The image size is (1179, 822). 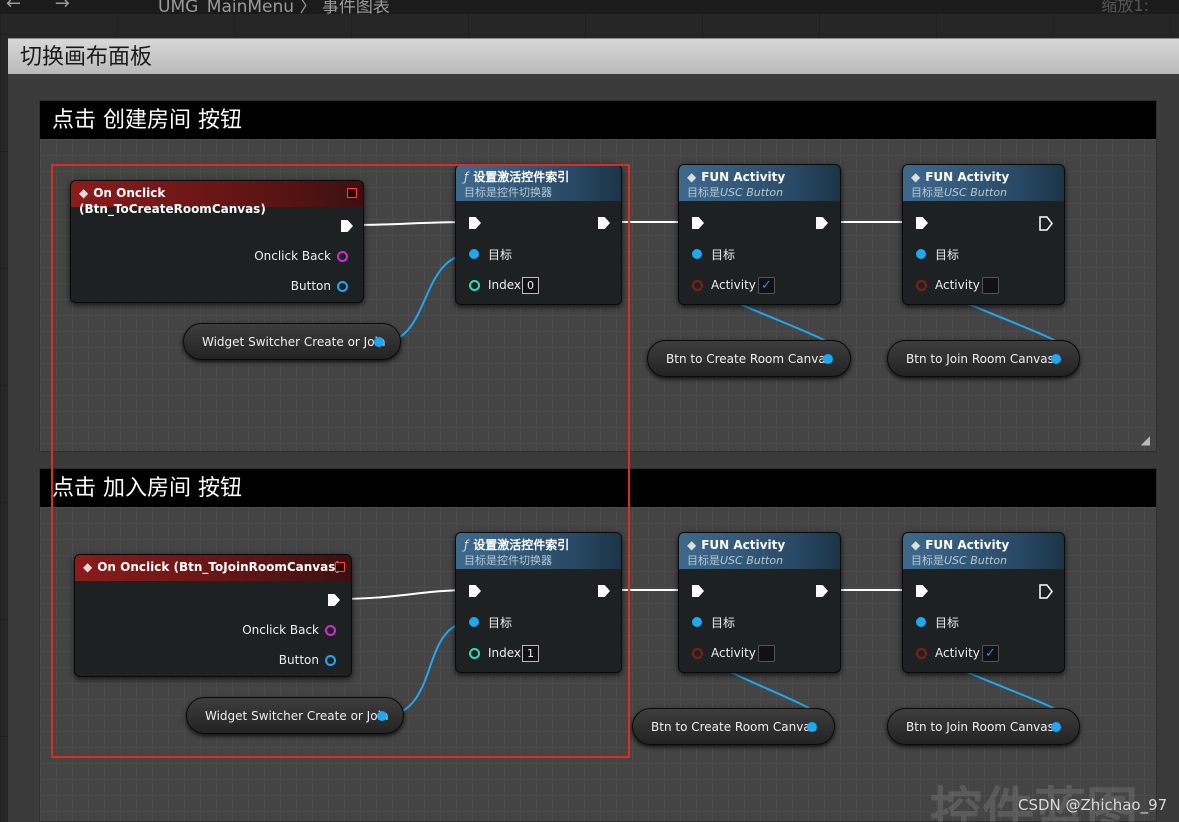 I want to click on breadcrumb: UMG_MainMenu 〉 事件图表, so click(x=274, y=7).